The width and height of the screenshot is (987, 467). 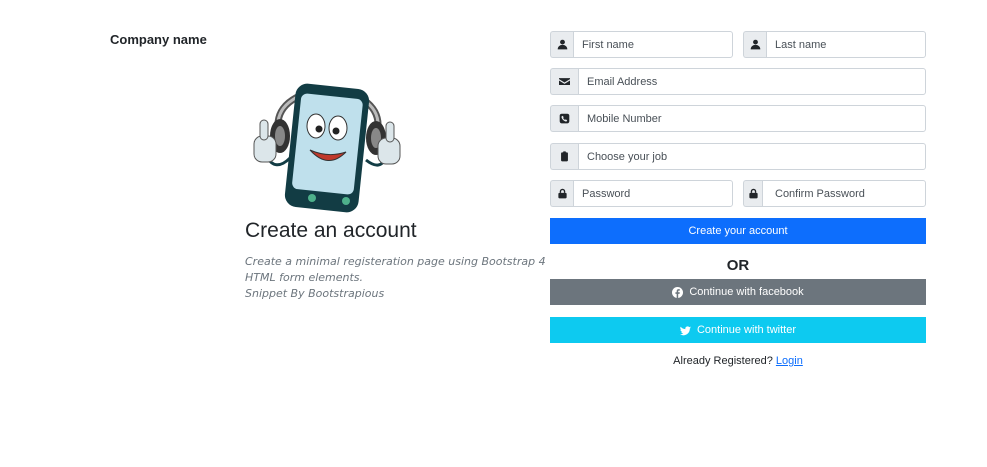 I want to click on last-name-field, so click(x=846, y=44).